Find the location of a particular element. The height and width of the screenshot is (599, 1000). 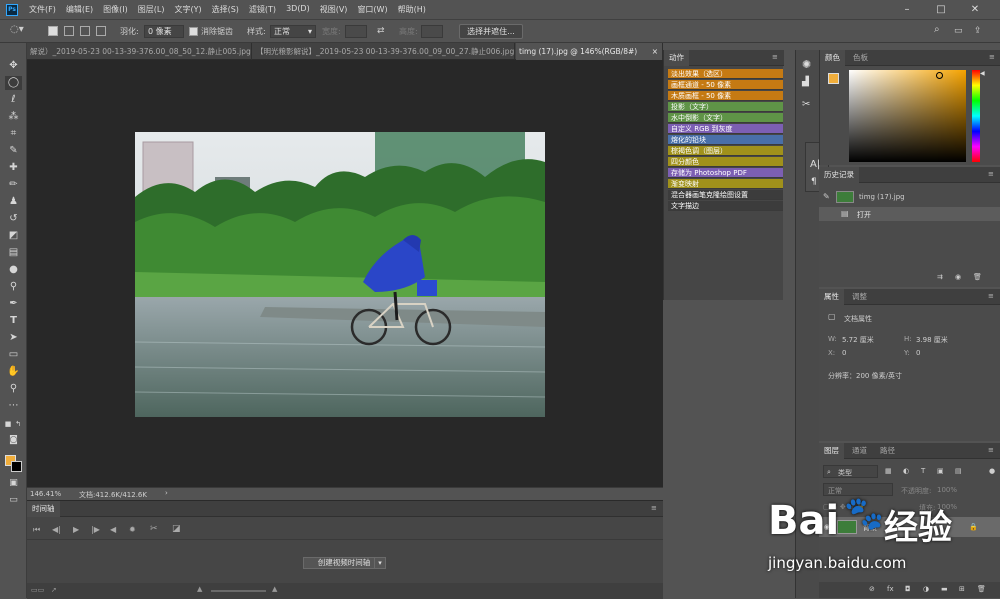

gradient-tool-icon: ▤ is located at coordinates (13, 253).